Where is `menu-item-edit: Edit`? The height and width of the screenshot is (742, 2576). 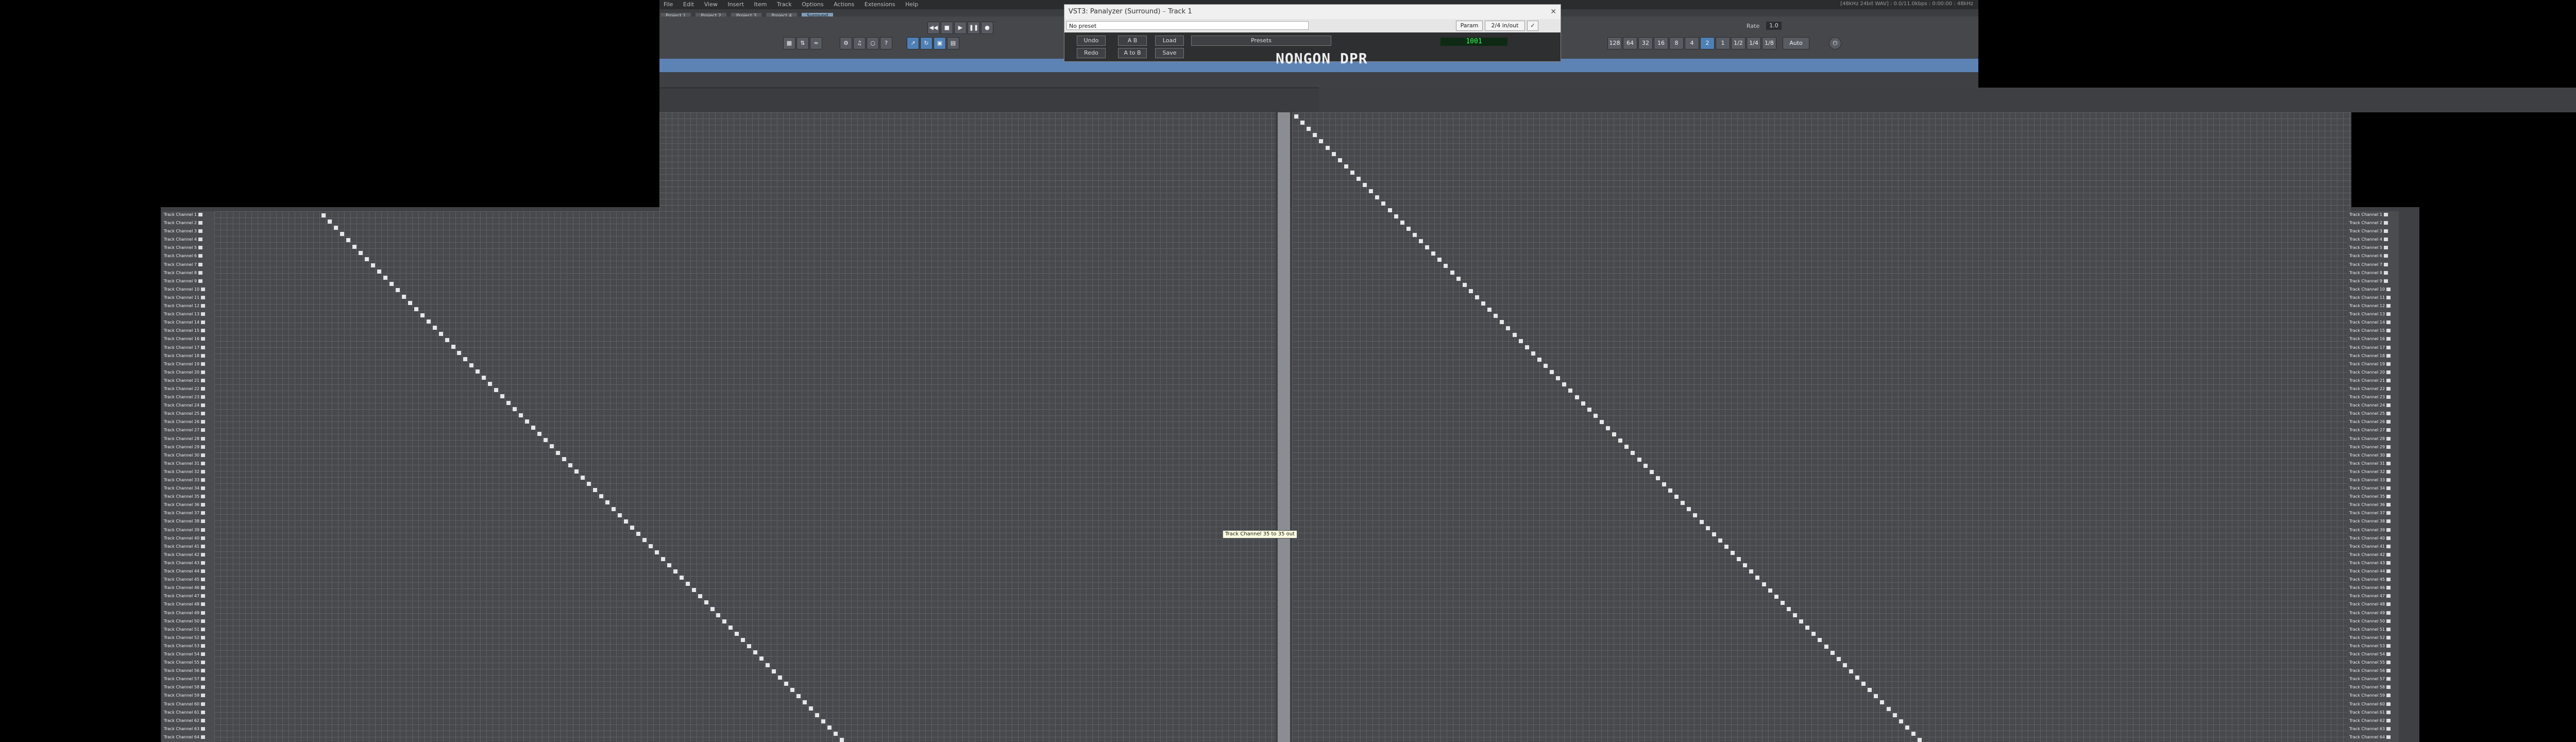
menu-item-edit: Edit is located at coordinates (688, 4).